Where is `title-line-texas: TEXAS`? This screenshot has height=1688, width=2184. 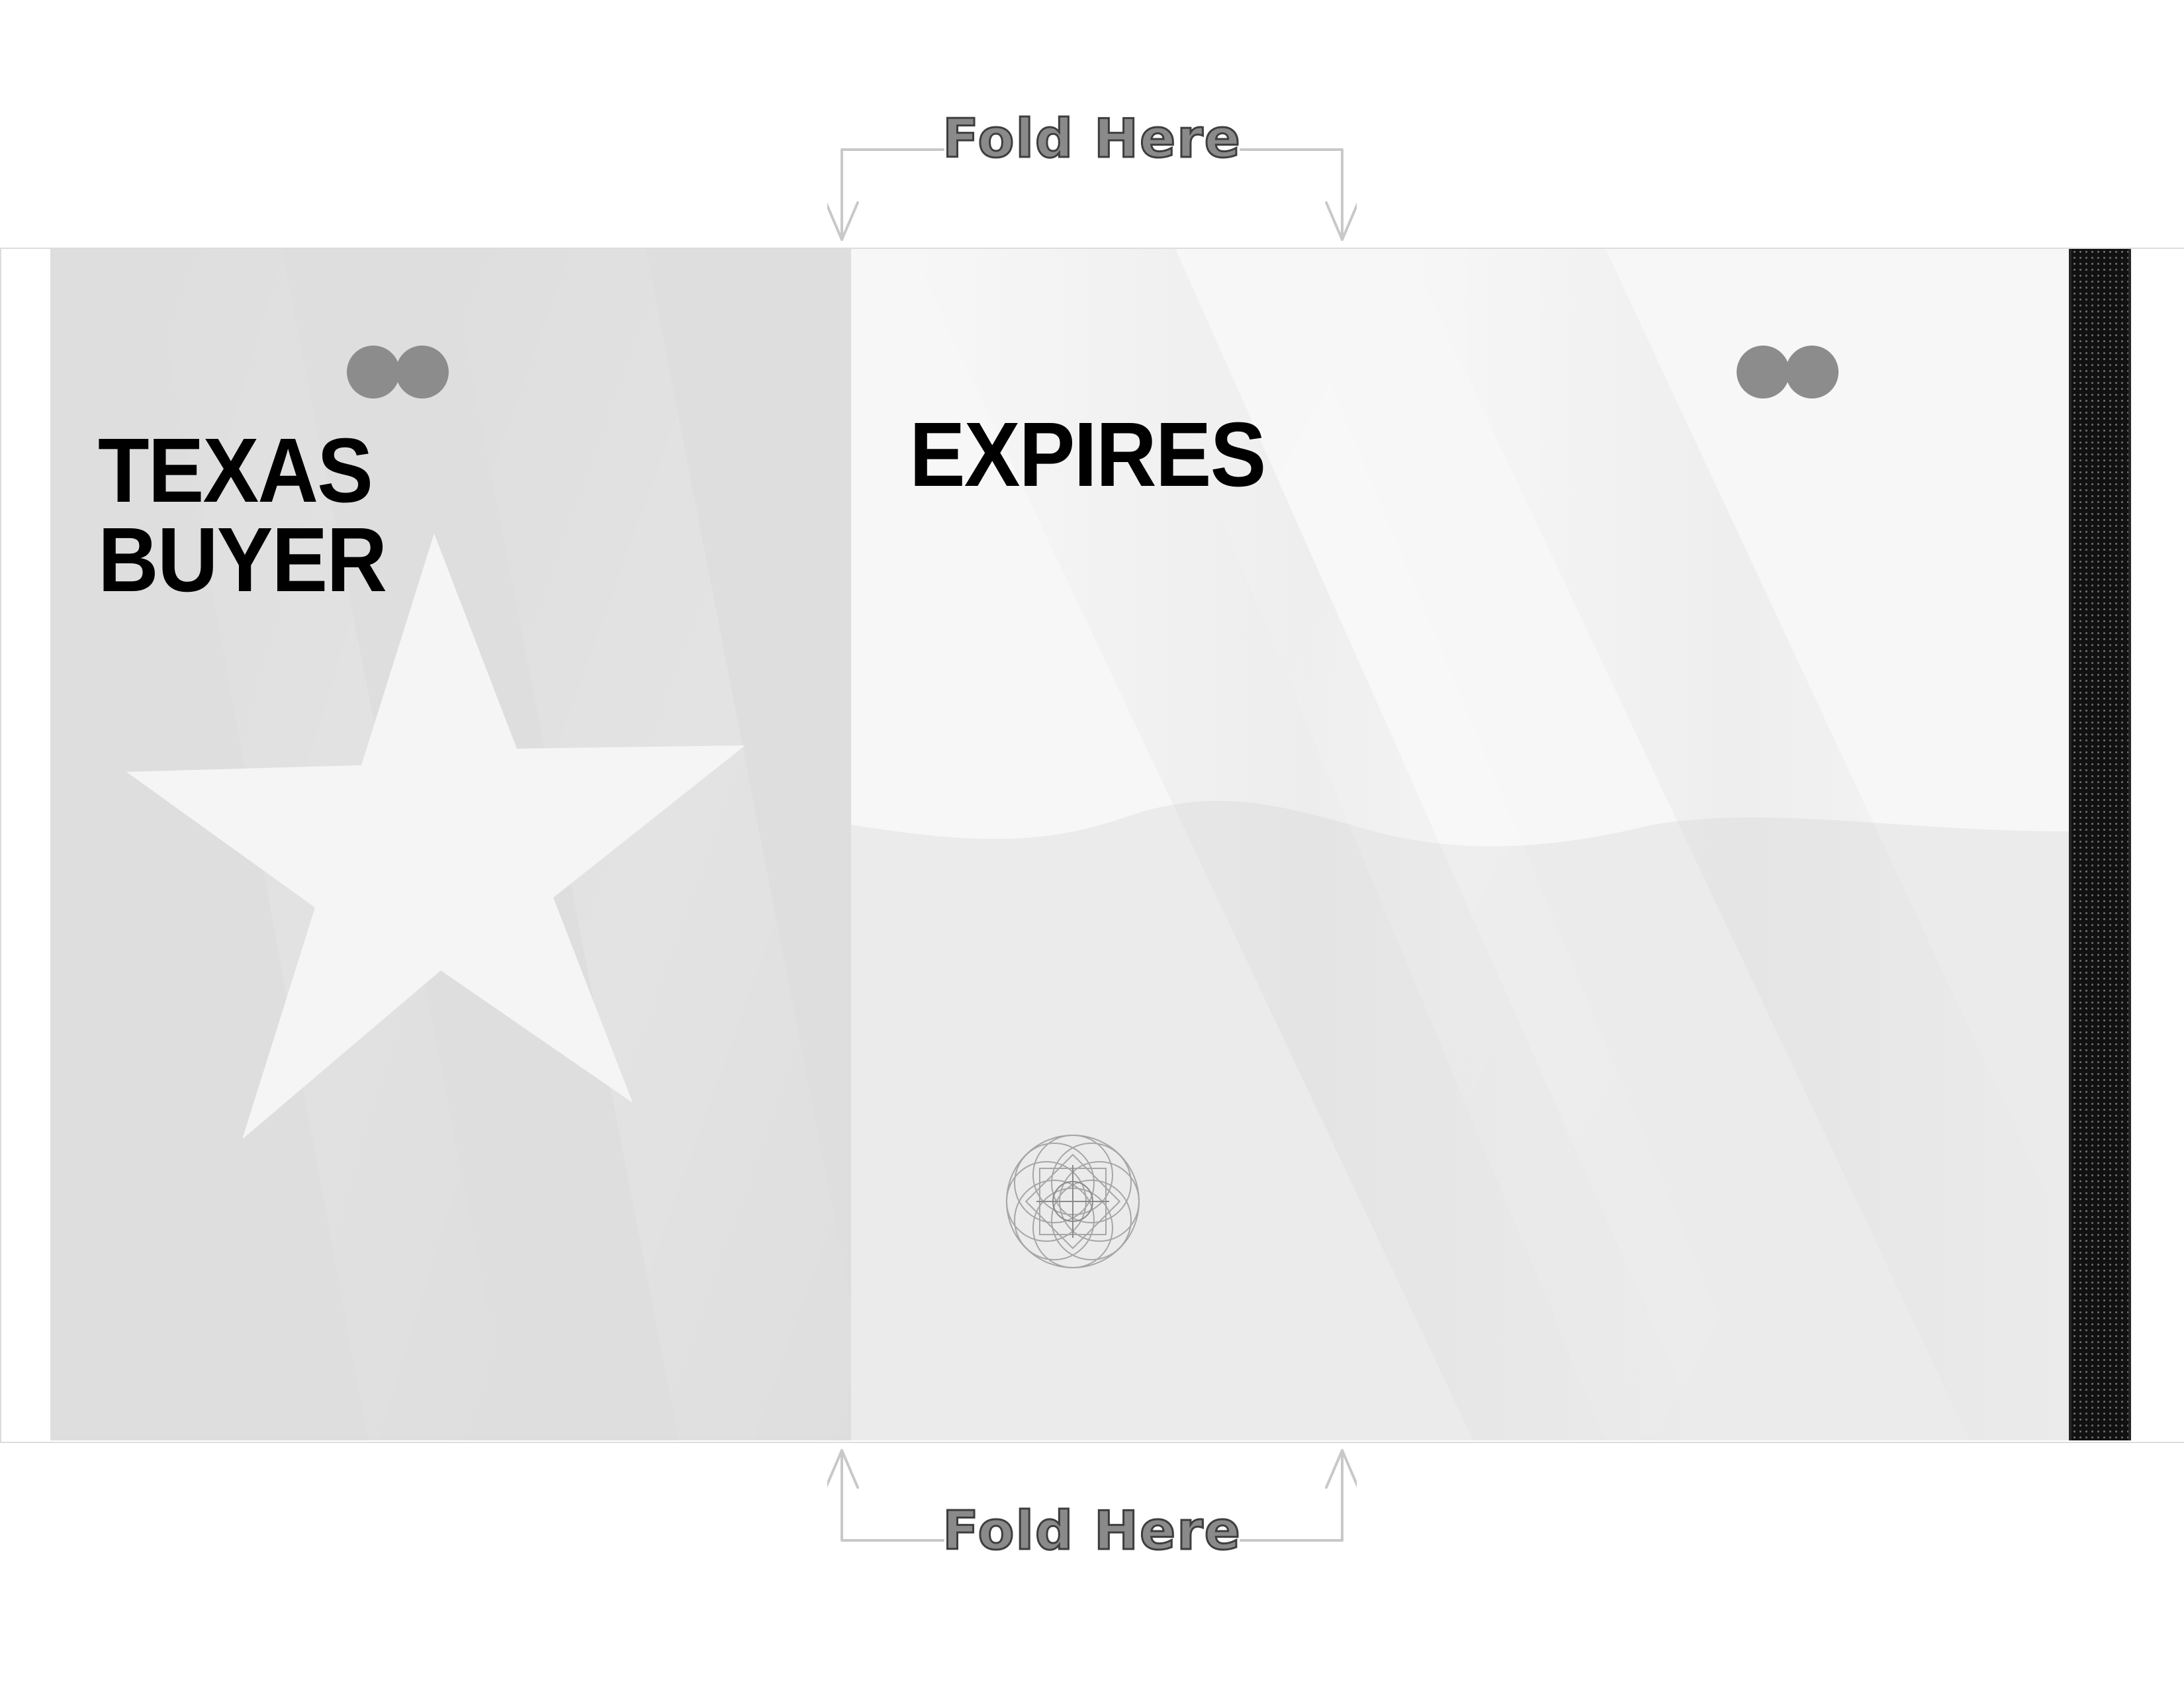
title-line-texas: TEXAS is located at coordinates (235, 471).